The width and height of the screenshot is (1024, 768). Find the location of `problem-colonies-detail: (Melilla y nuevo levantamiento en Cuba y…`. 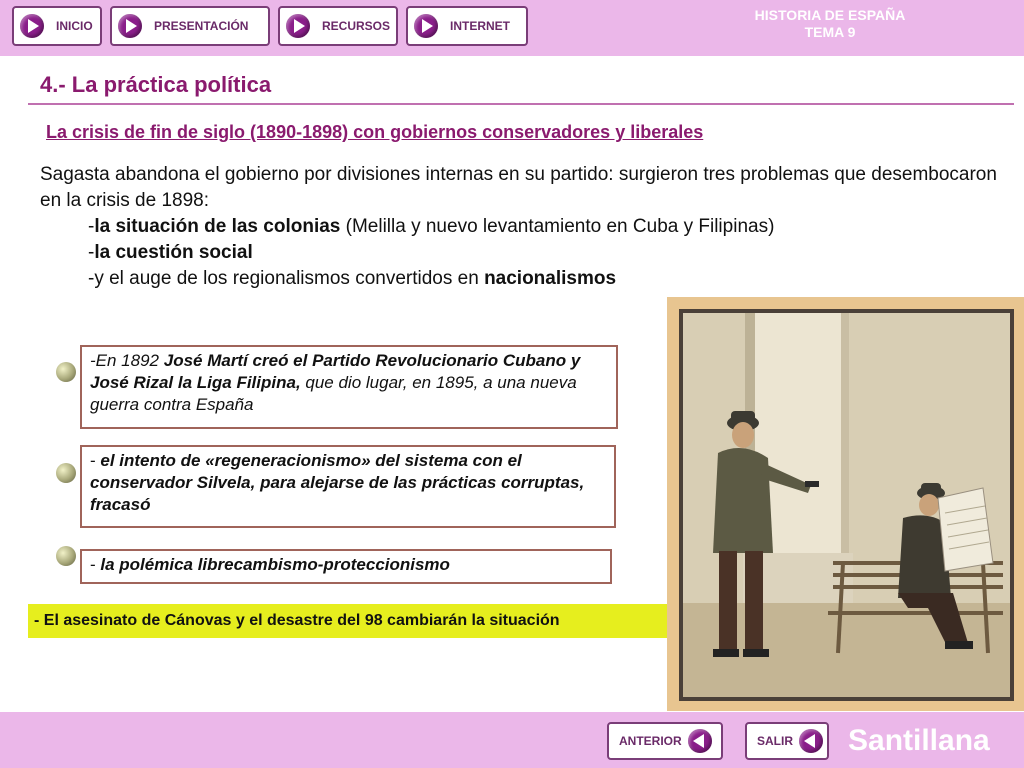

problem-colonies-detail: (Melilla y nuevo levantamiento en Cuba y… is located at coordinates (557, 226).